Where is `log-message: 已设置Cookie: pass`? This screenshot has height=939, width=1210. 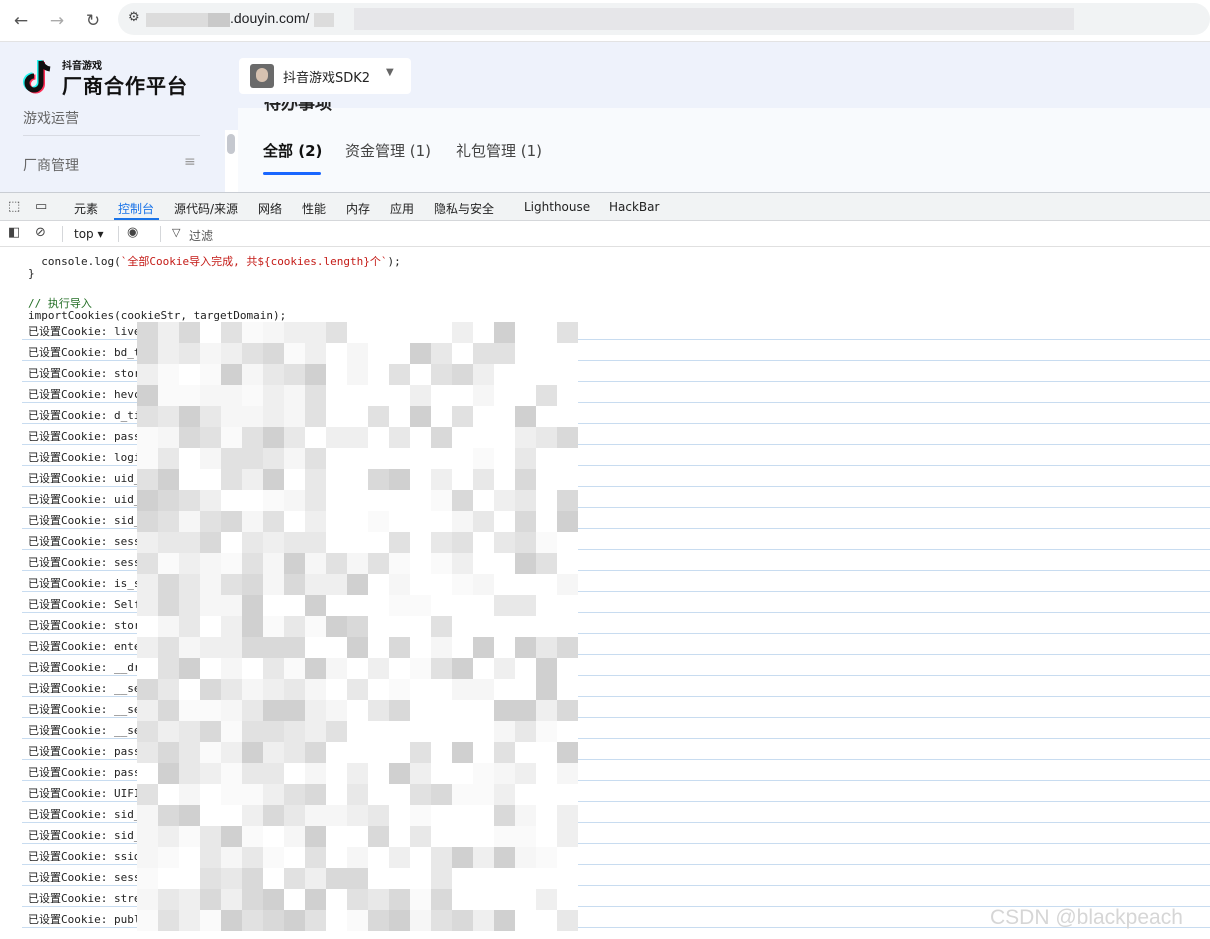
log-message: 已设置Cookie: pass is located at coordinates (84, 772).